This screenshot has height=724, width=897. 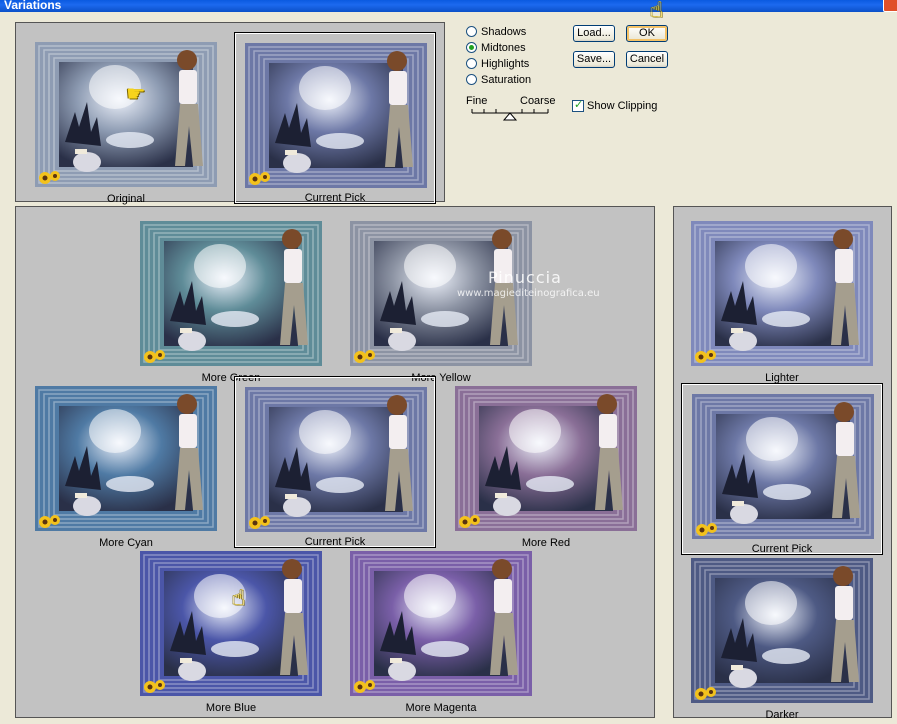 I want to click on checkbox-box, so click(x=578, y=105).